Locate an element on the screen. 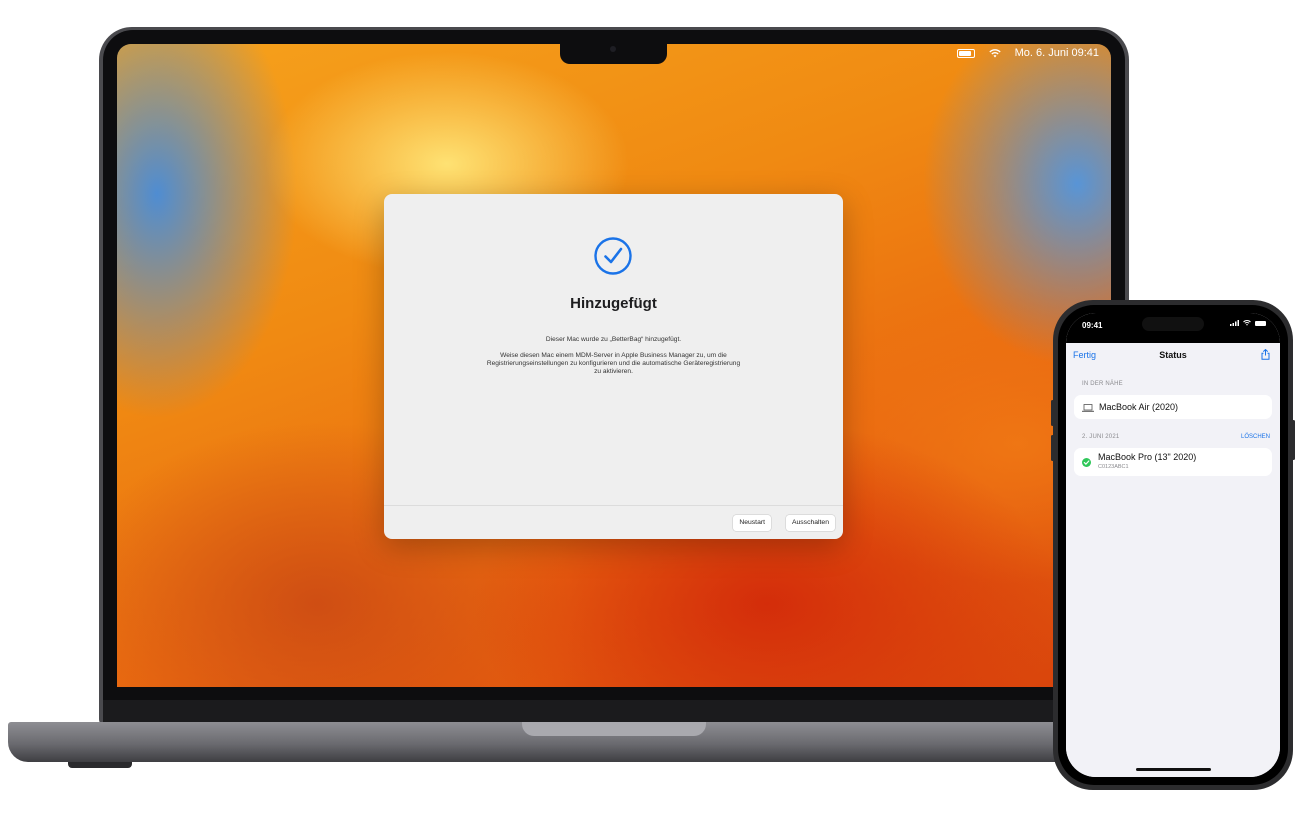  history-section-header: 2. JUNI 2021 is located at coordinates (1101, 437).